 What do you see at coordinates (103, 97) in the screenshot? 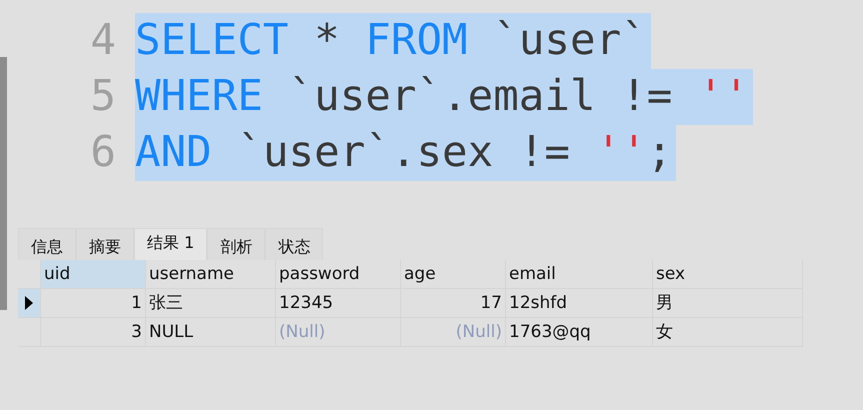
I see `line-number: 5` at bounding box center [103, 97].